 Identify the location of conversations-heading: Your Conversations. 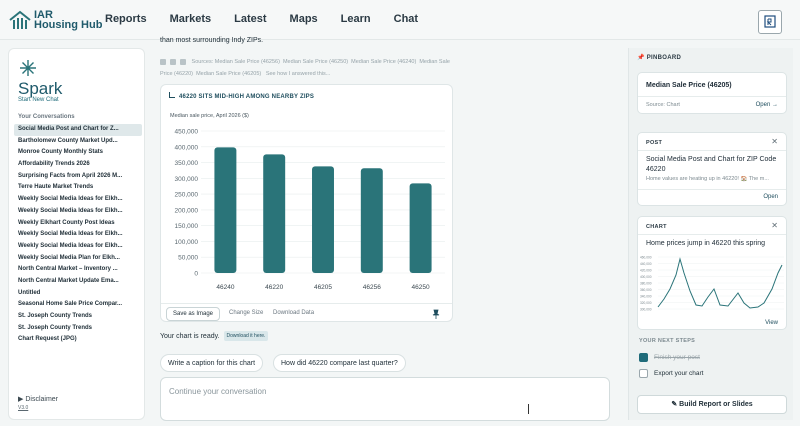
(46, 117).